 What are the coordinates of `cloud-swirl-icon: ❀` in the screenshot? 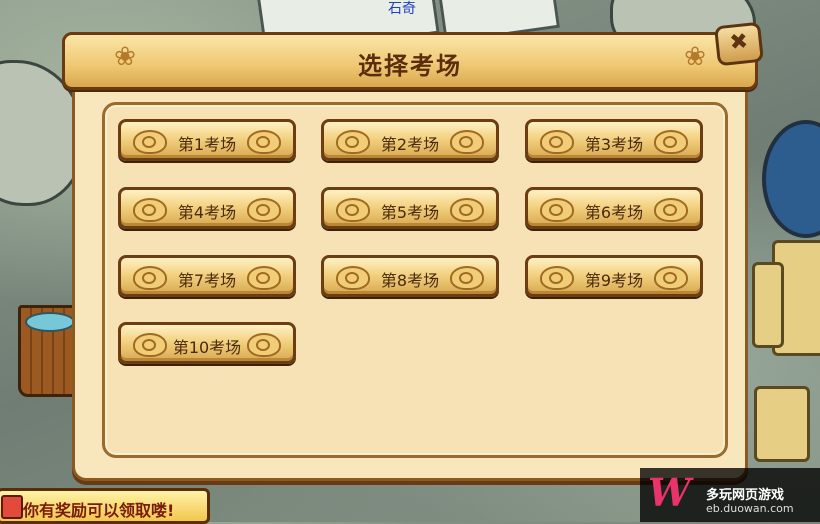 It's located at (695, 57).